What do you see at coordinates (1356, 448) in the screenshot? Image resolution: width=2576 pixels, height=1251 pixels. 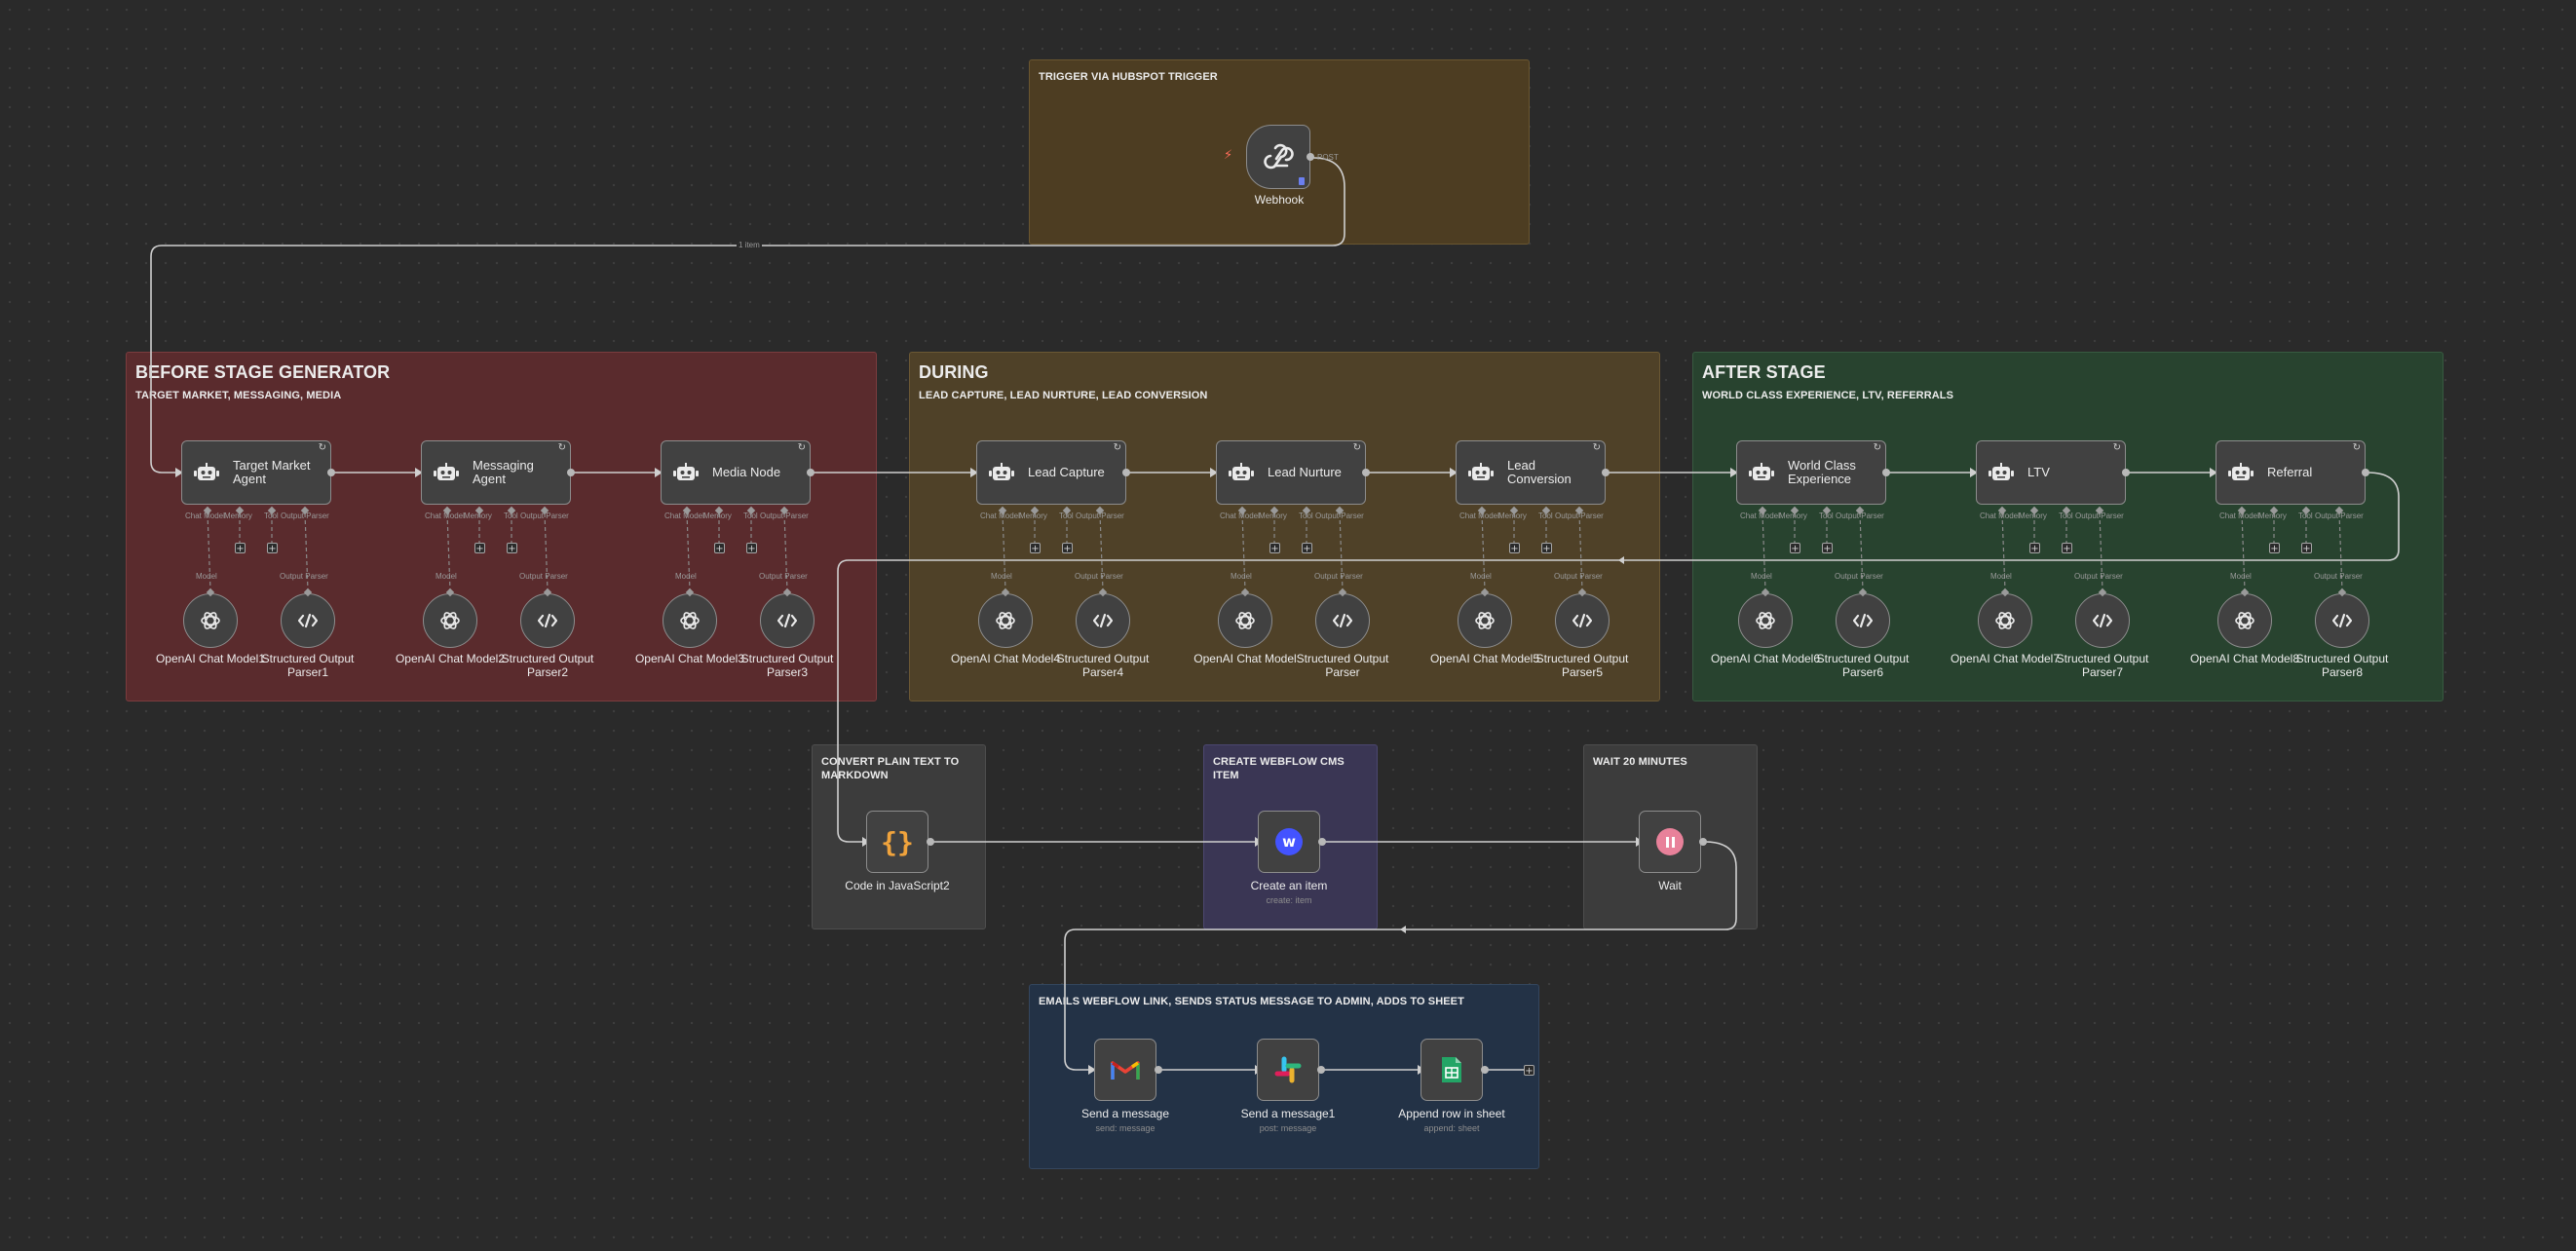 I see `refresh-icon: ↻` at bounding box center [1356, 448].